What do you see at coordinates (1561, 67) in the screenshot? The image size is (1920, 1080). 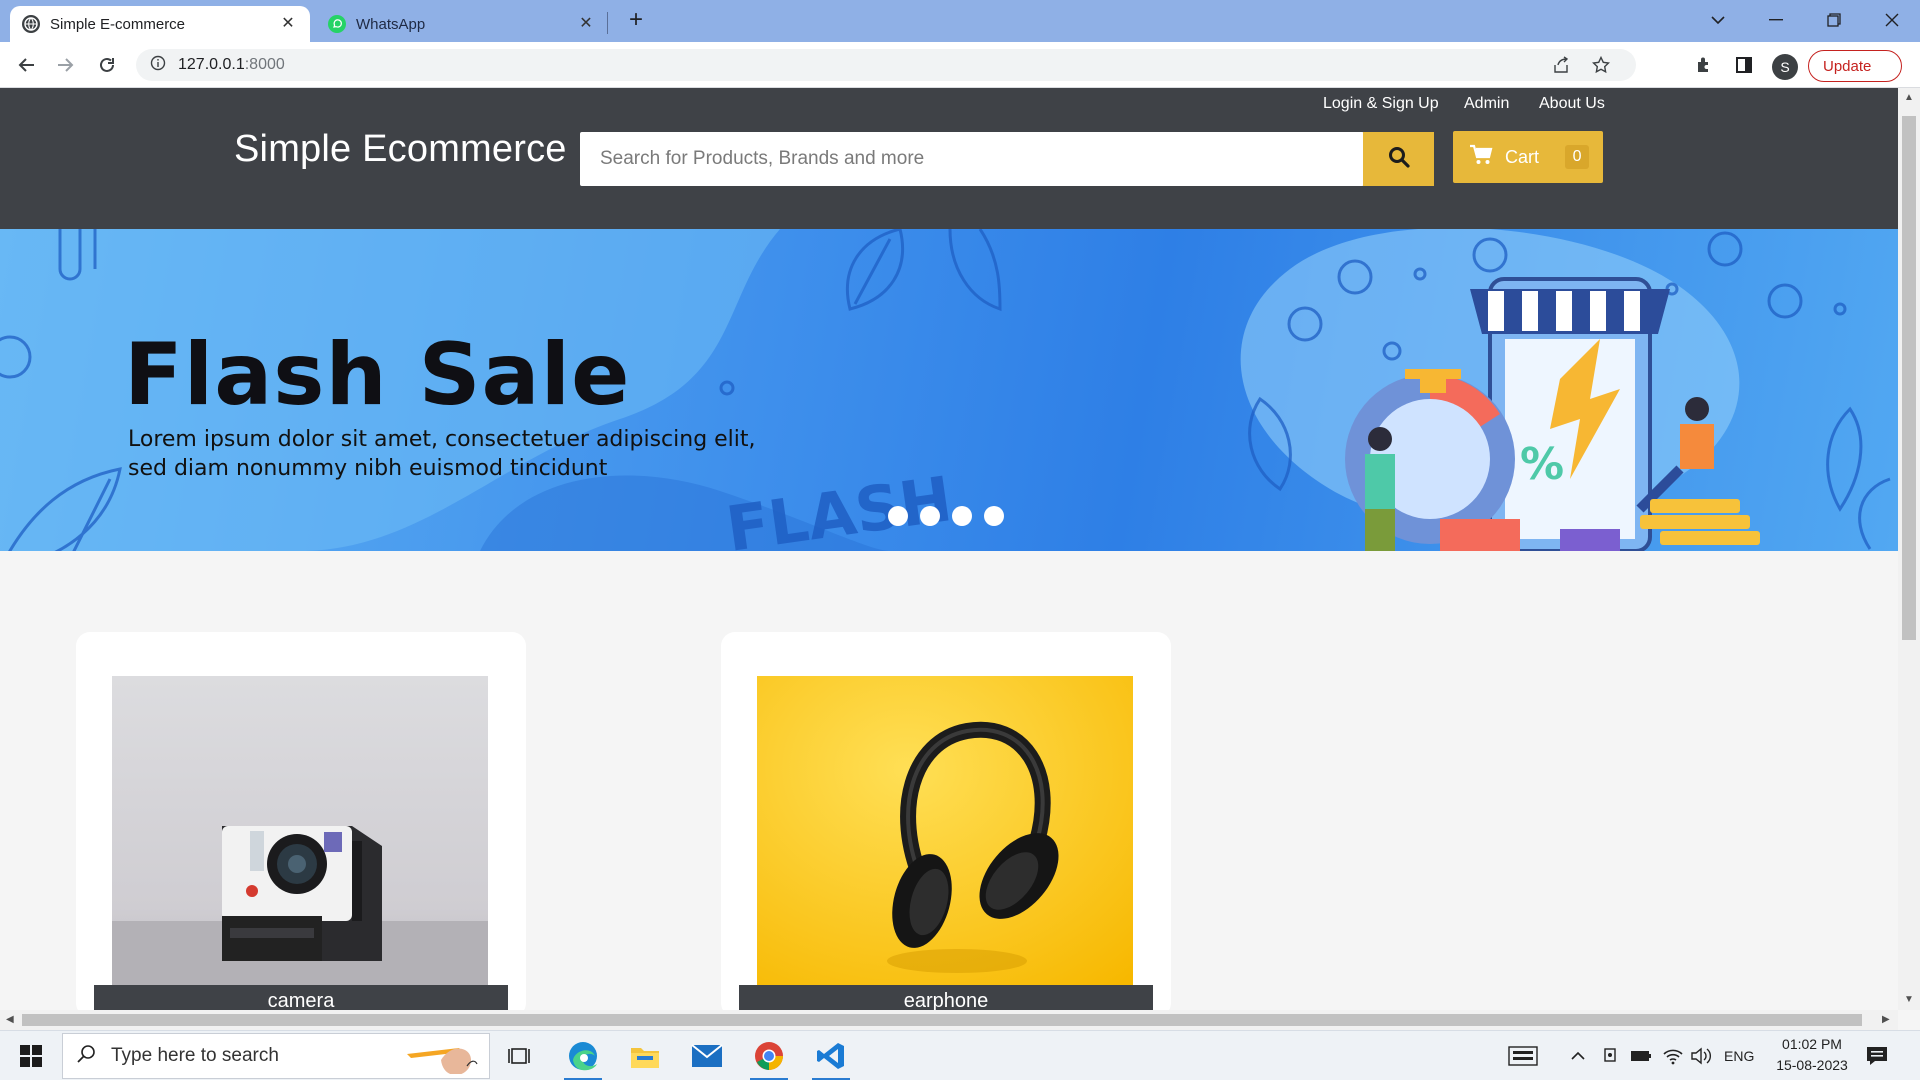 I see `share-icon` at bounding box center [1561, 67].